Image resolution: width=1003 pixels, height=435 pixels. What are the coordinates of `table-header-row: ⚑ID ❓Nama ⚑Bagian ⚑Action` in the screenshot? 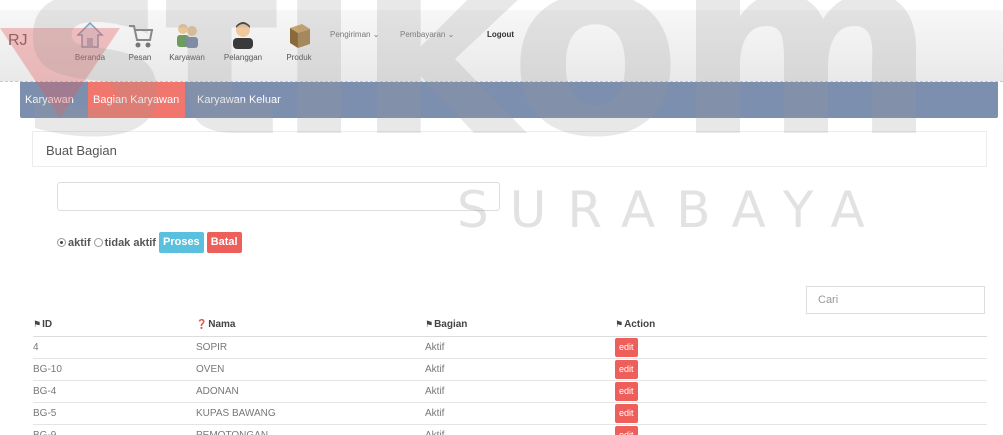 It's located at (510, 325).